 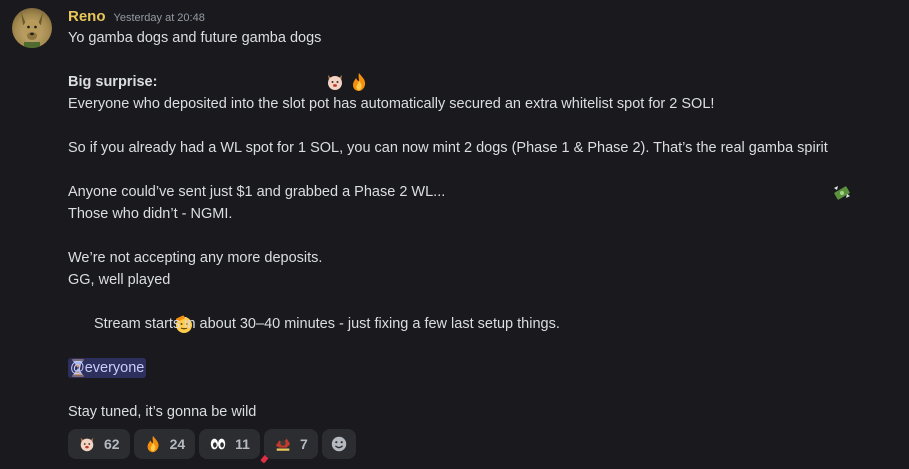 What do you see at coordinates (242, 444) in the screenshot?
I see `reaction-count: 11` at bounding box center [242, 444].